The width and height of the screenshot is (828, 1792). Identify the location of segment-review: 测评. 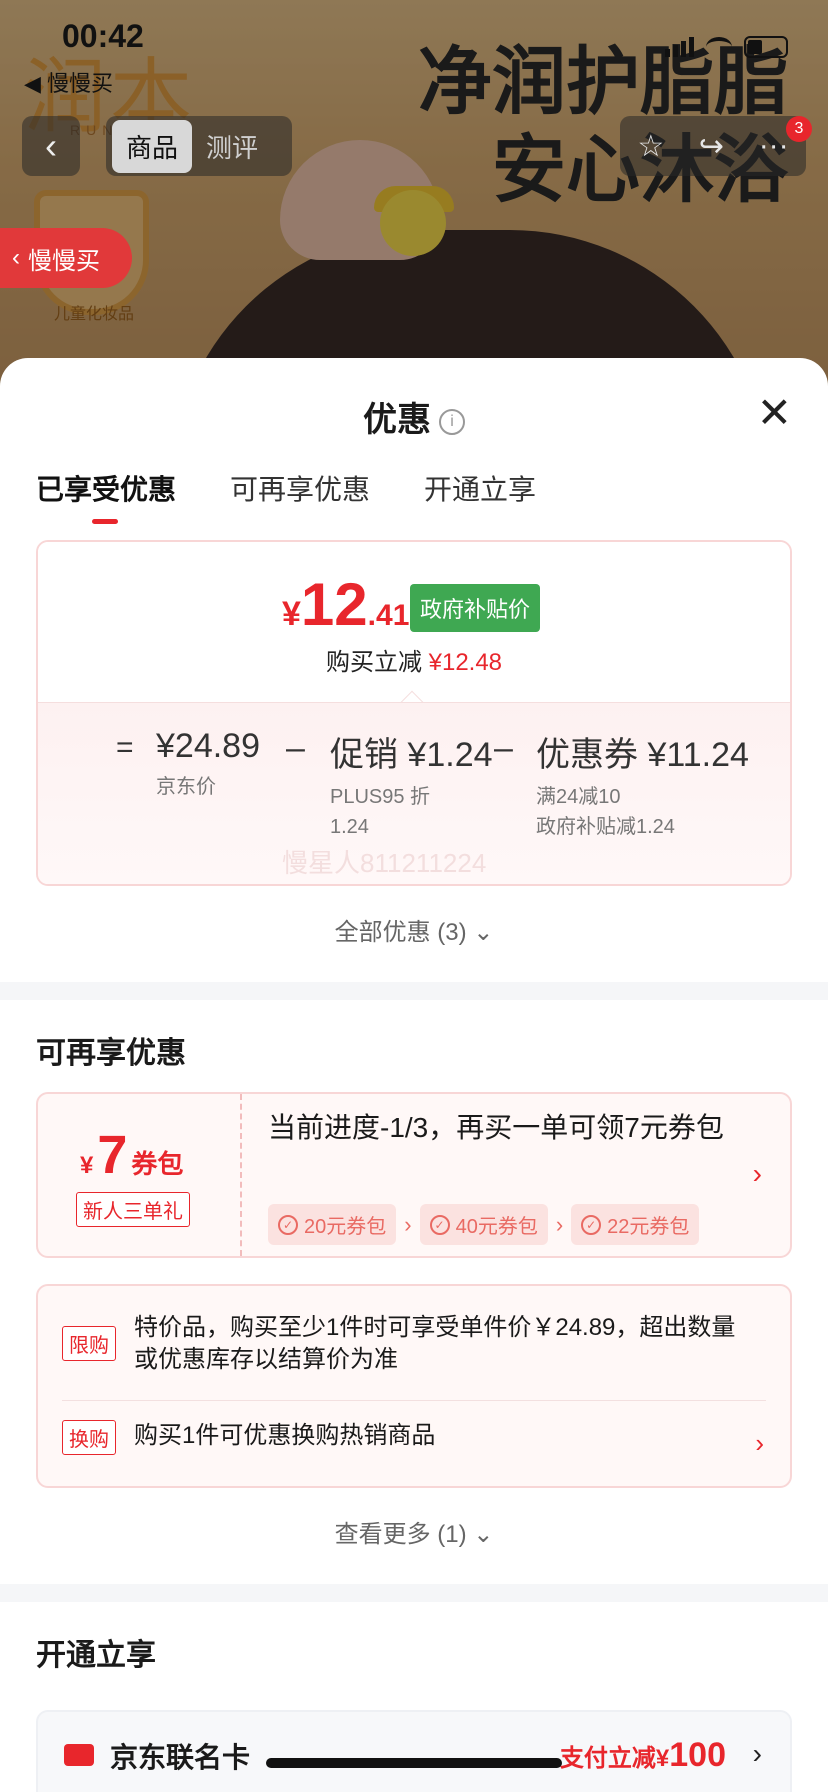
(232, 146).